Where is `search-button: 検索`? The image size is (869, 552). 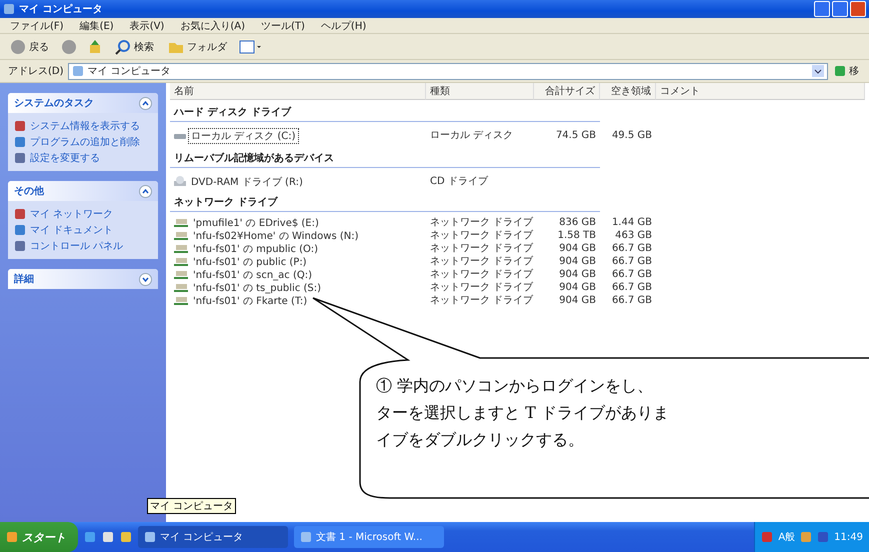
search-button: 検索 is located at coordinates (134, 46).